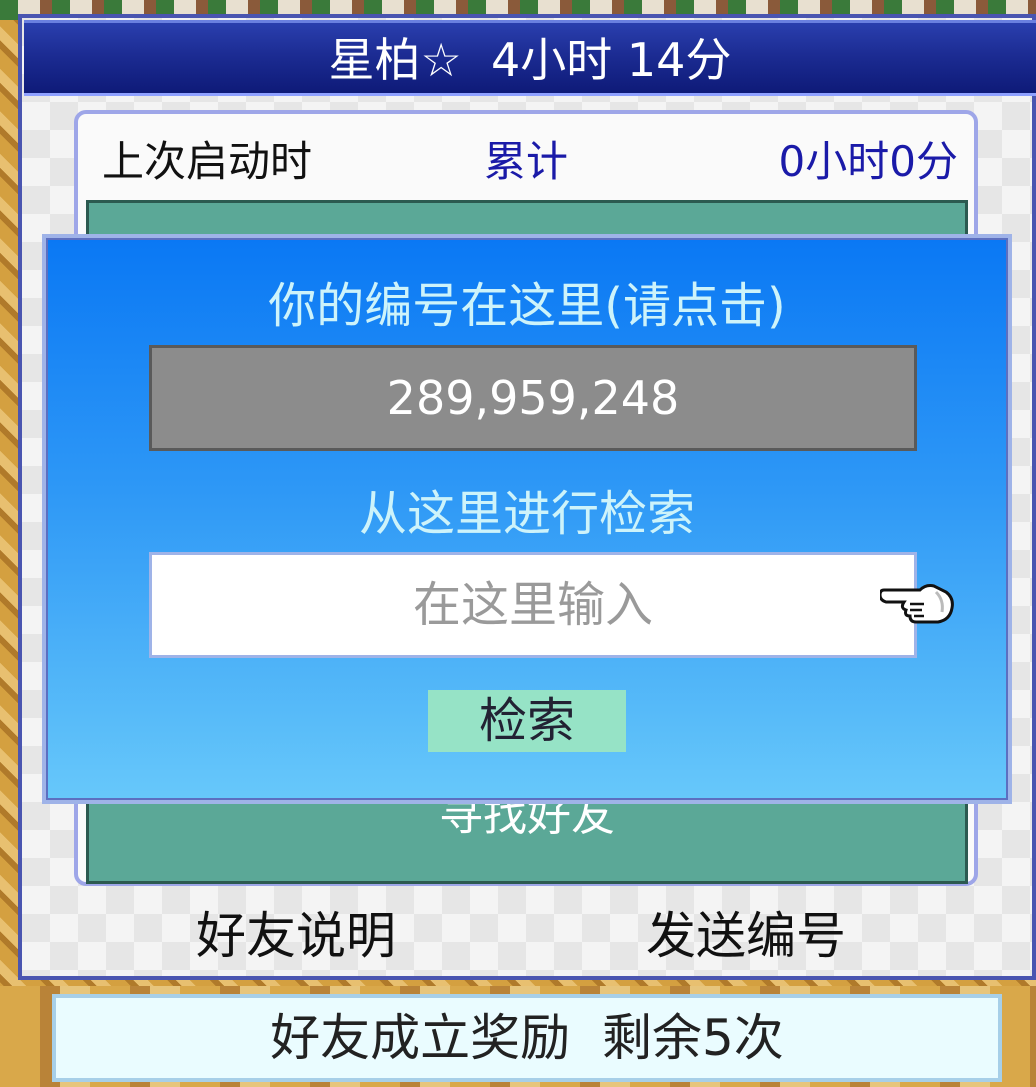 This screenshot has height=1087, width=1036. I want to click on pointing-hand-icon, so click(917, 604).